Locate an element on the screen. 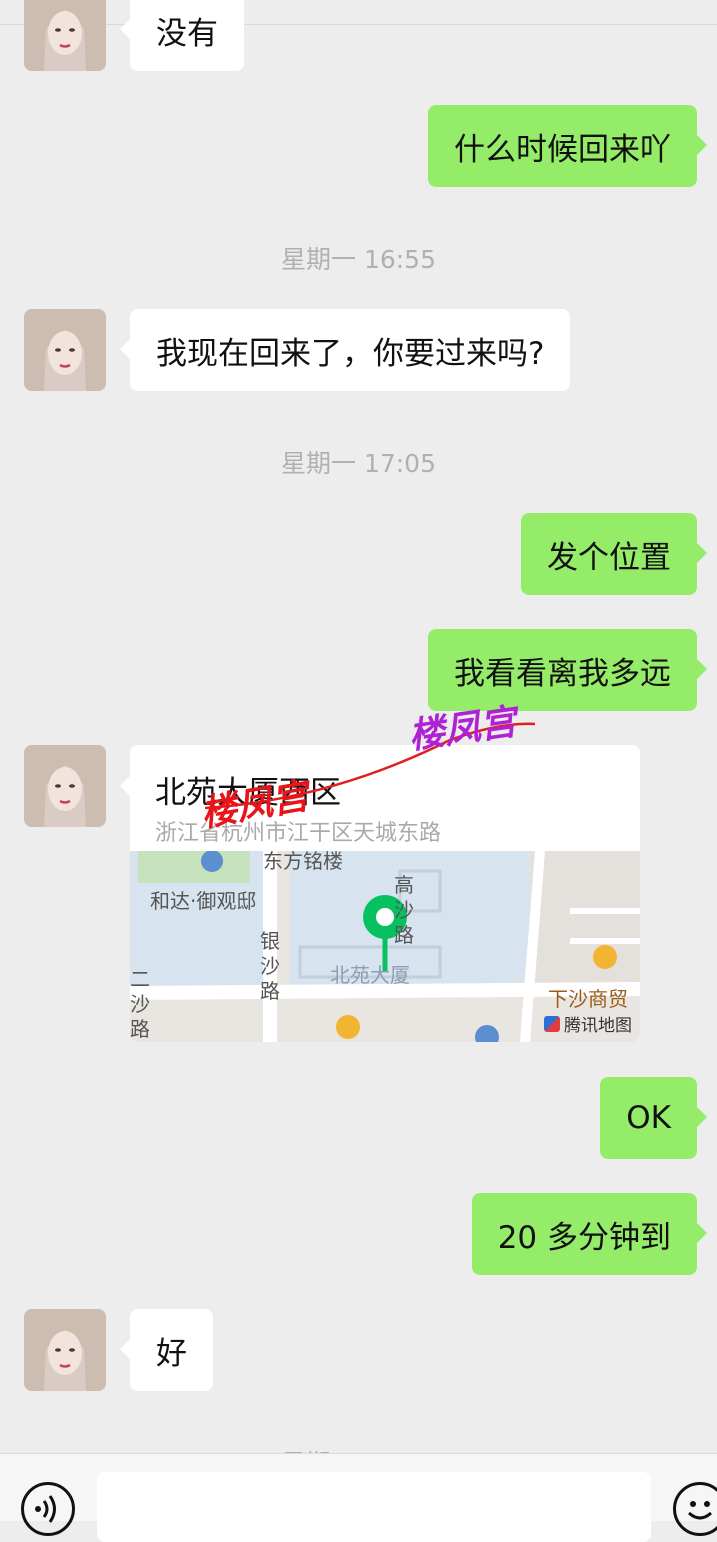  map-credit: 腾讯地图 is located at coordinates (588, 1023).